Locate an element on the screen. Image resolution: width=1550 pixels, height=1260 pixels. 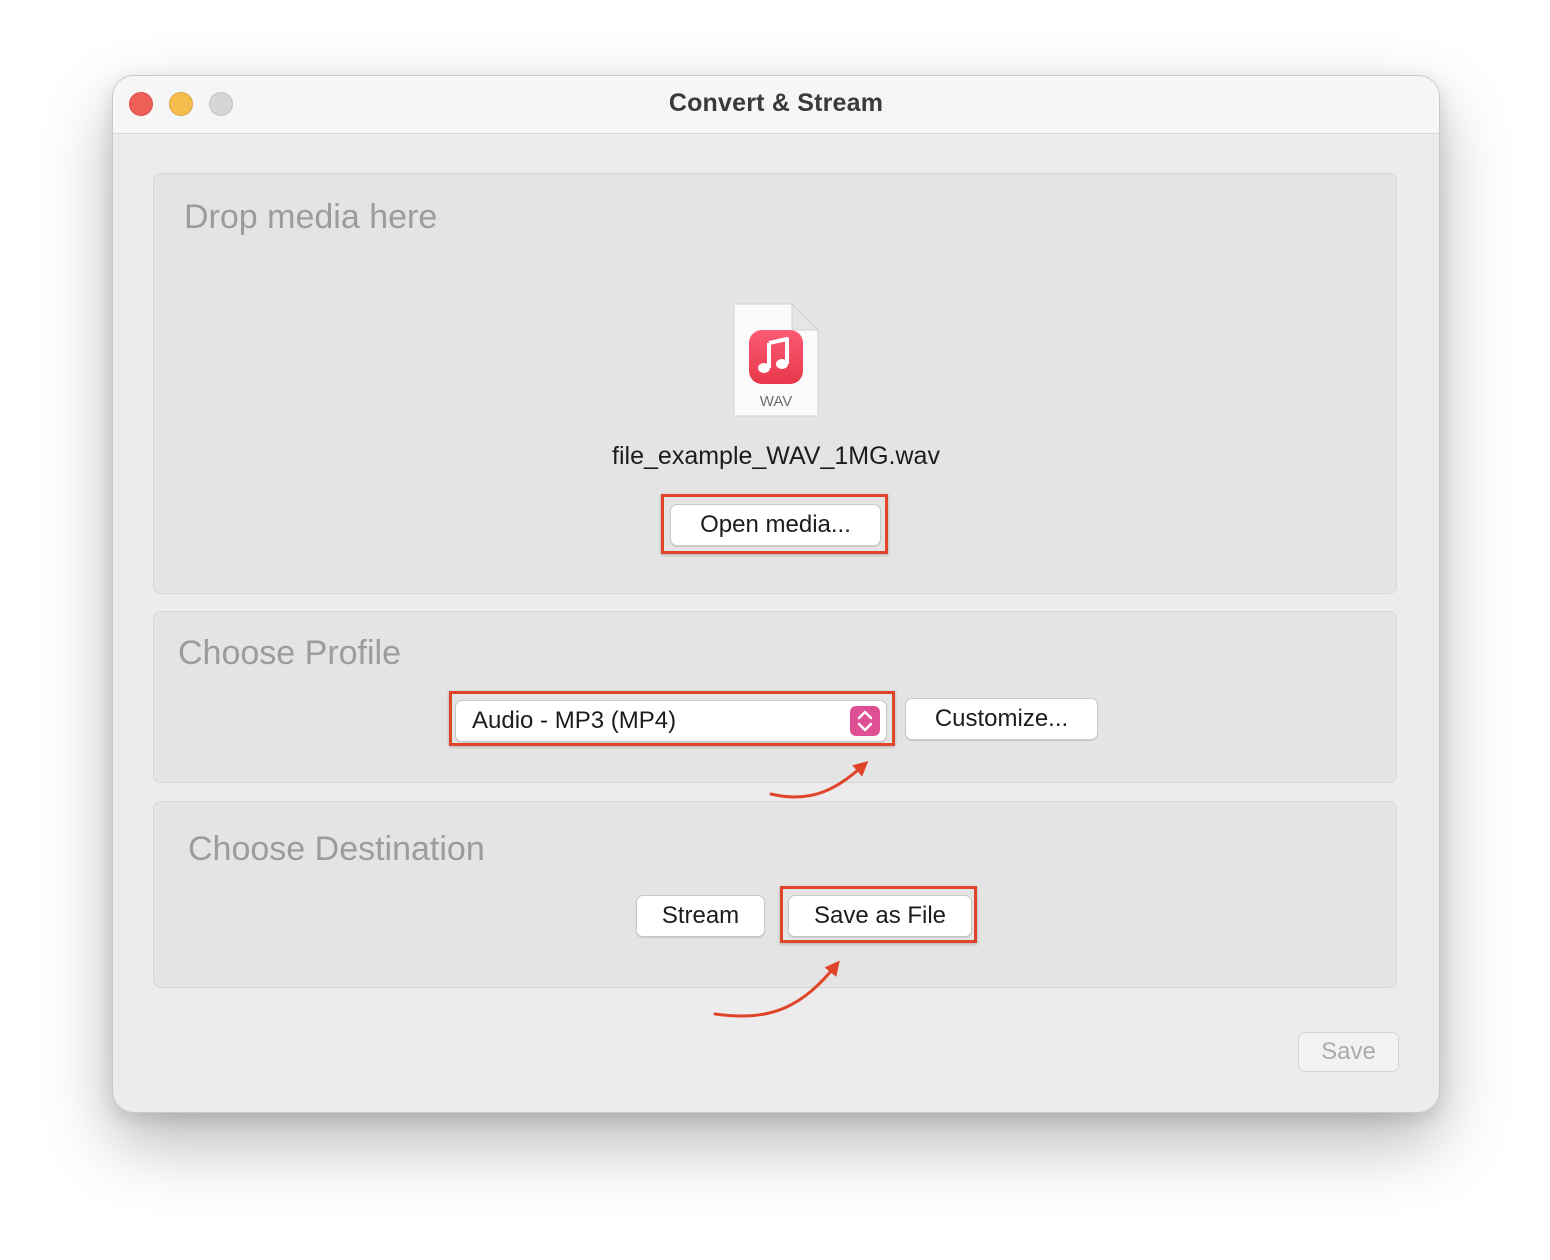
profile-select: Audio - MP3 (MP4) is located at coordinates (671, 721).